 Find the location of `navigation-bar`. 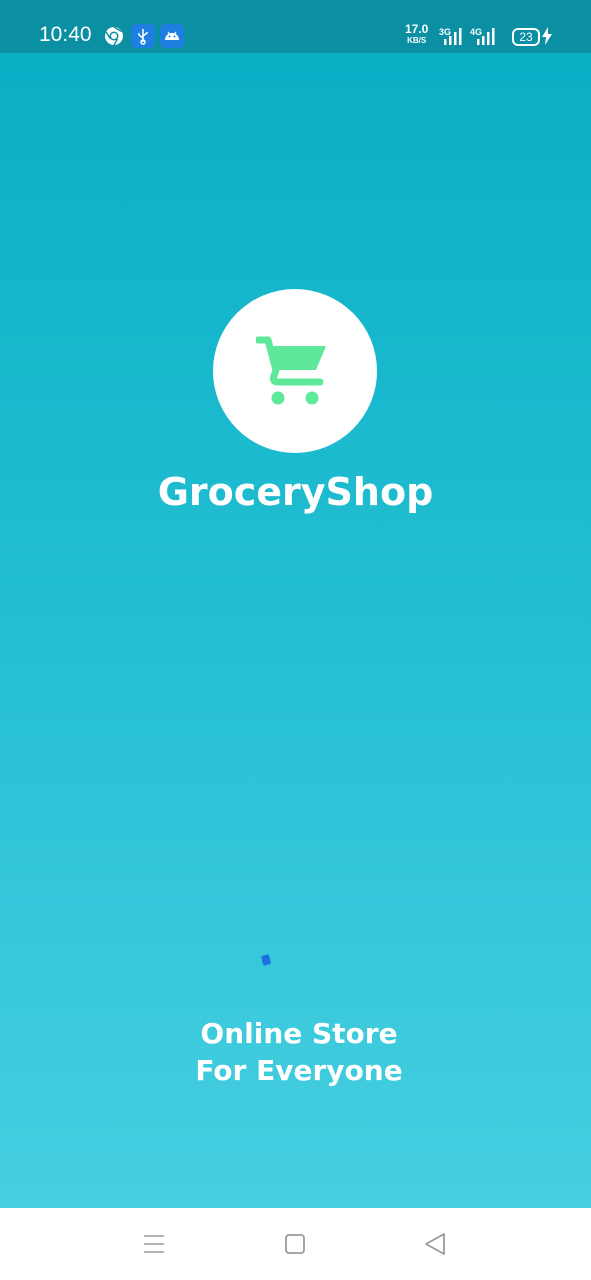

navigation-bar is located at coordinates (295, 1244).